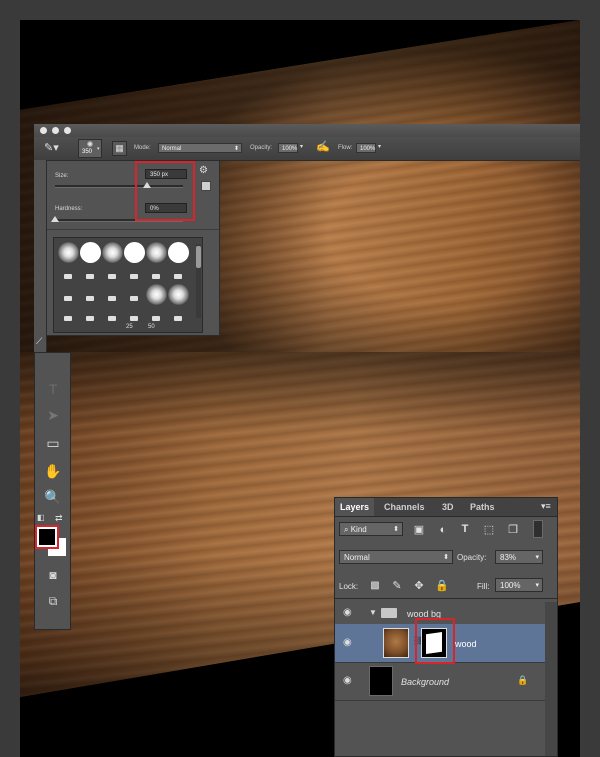 This screenshot has height=757, width=600. Describe the element at coordinates (39, 341) in the screenshot. I see `brush-tool-icon: ⟋` at that location.